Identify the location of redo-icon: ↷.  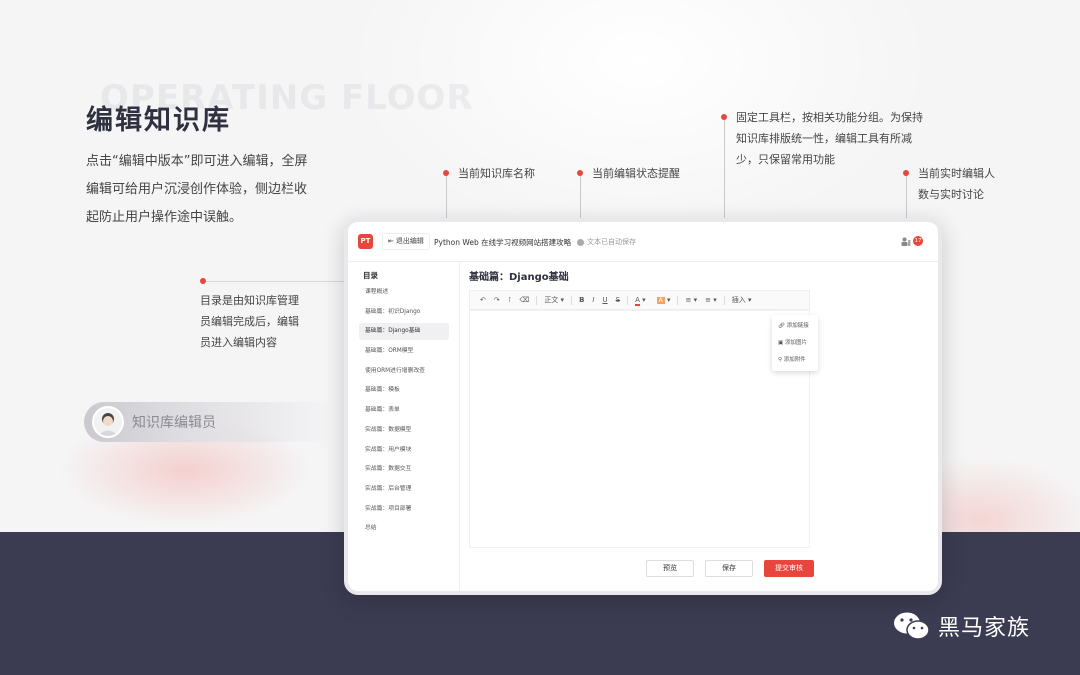
(497, 300).